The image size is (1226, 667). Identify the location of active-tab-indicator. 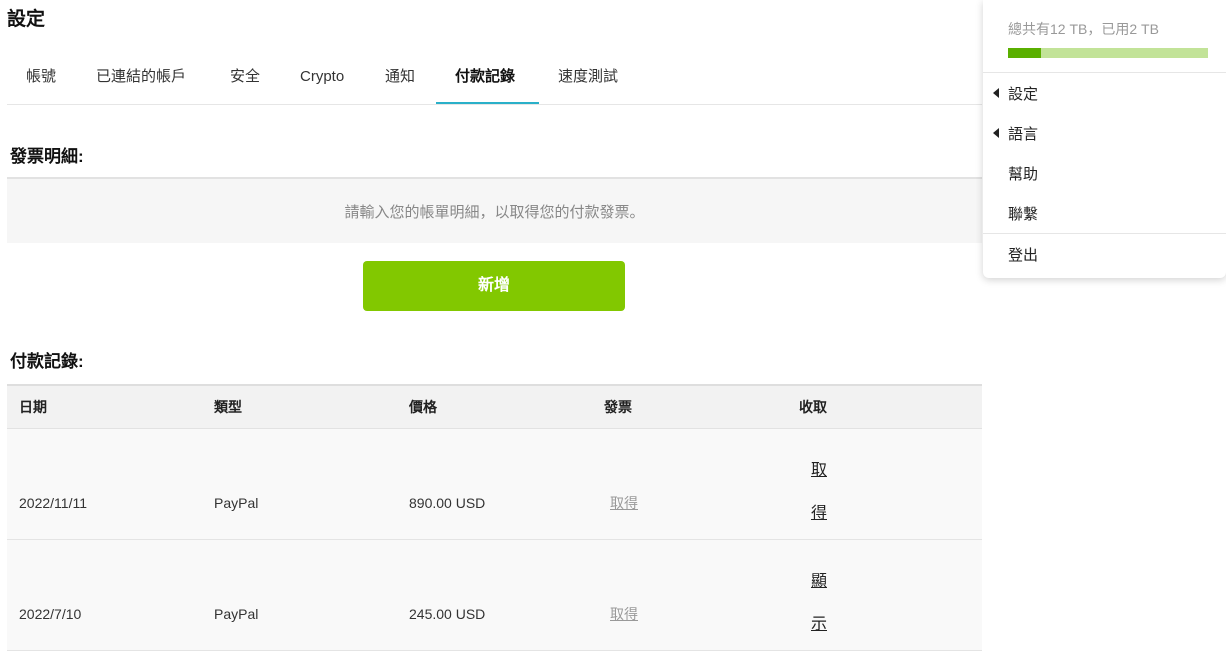
(487, 103).